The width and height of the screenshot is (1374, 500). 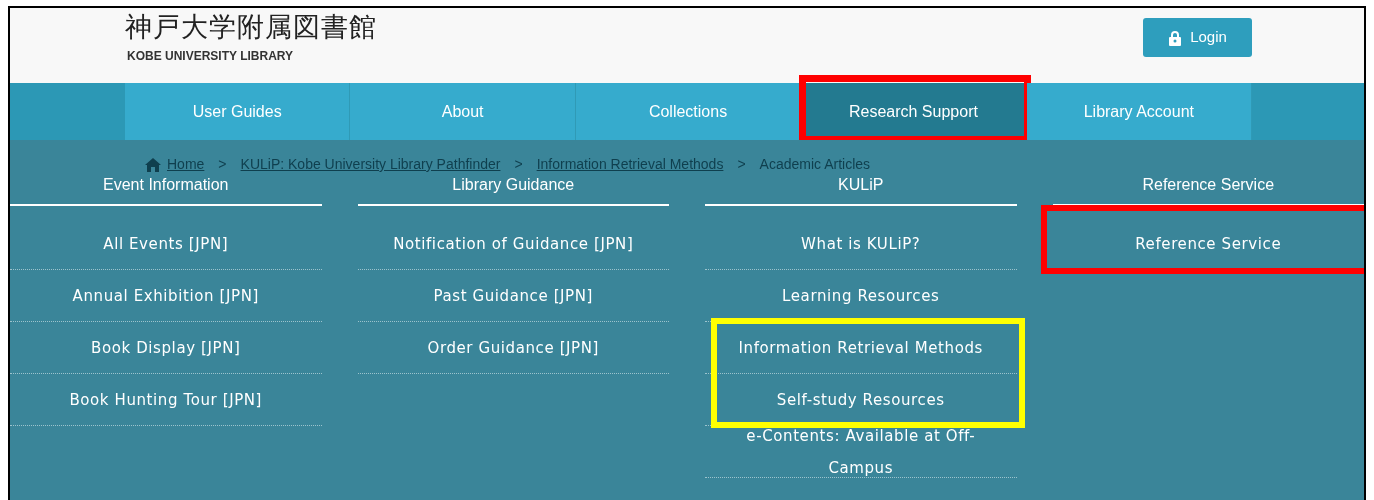 What do you see at coordinates (815, 164) in the screenshot?
I see `breadcrumb-current: Academic Articles` at bounding box center [815, 164].